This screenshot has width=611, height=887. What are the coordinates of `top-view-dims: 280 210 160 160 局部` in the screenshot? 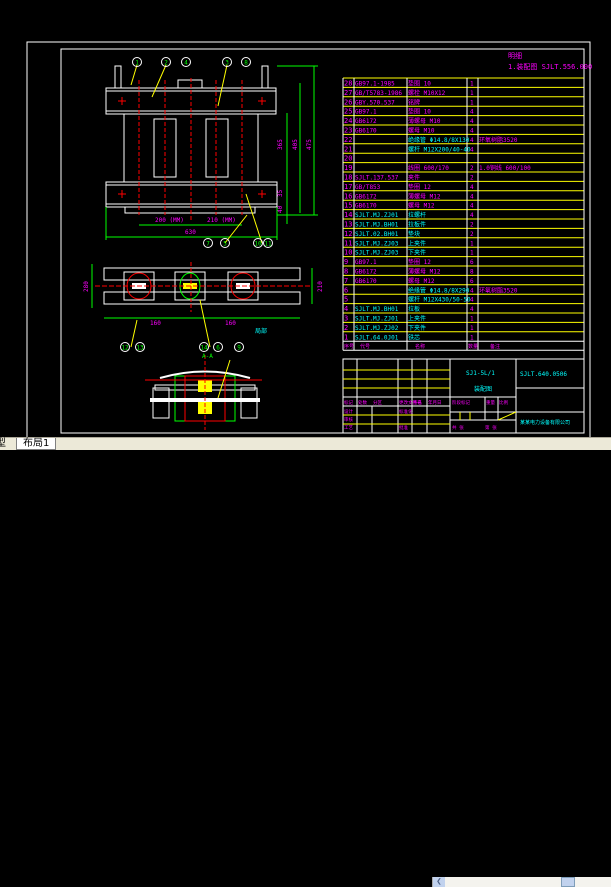 It's located at (203, 308).